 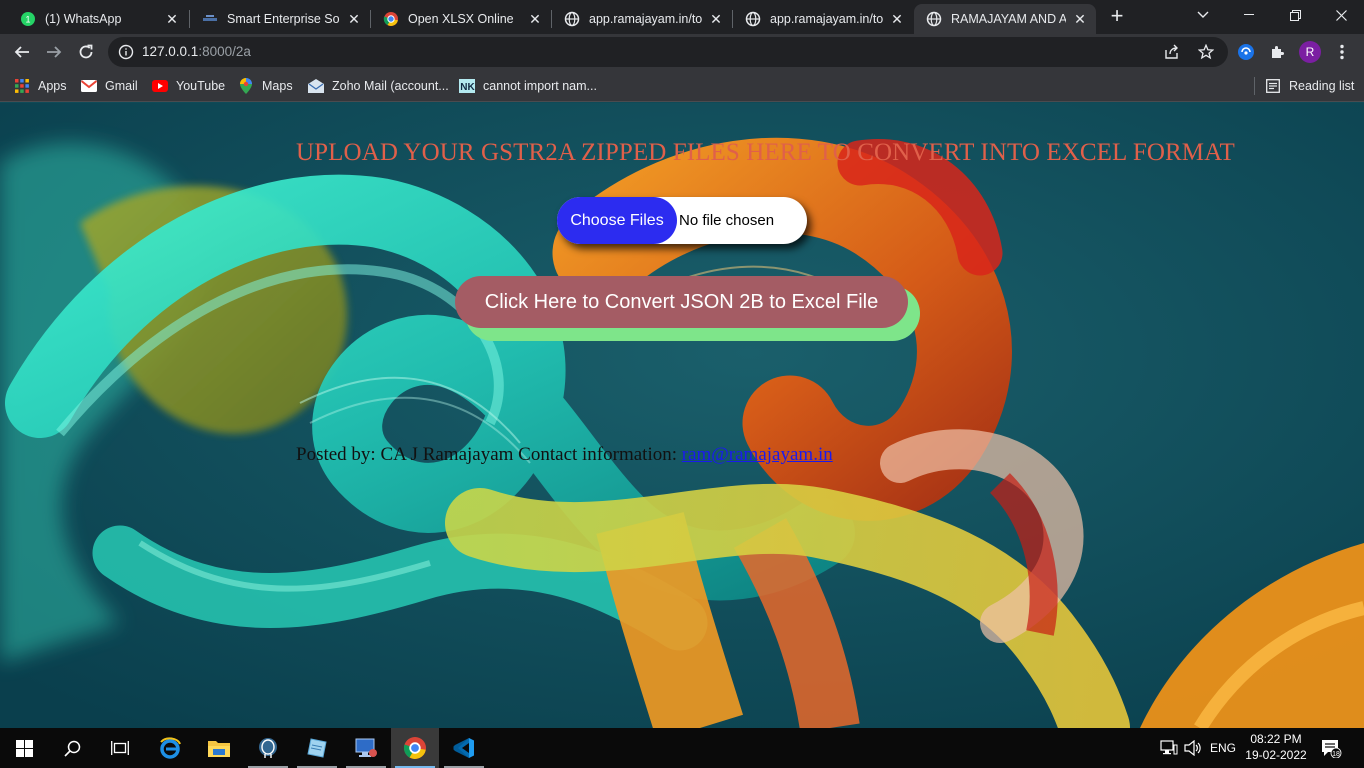 What do you see at coordinates (1310, 52) in the screenshot?
I see `profile-avatar: R` at bounding box center [1310, 52].